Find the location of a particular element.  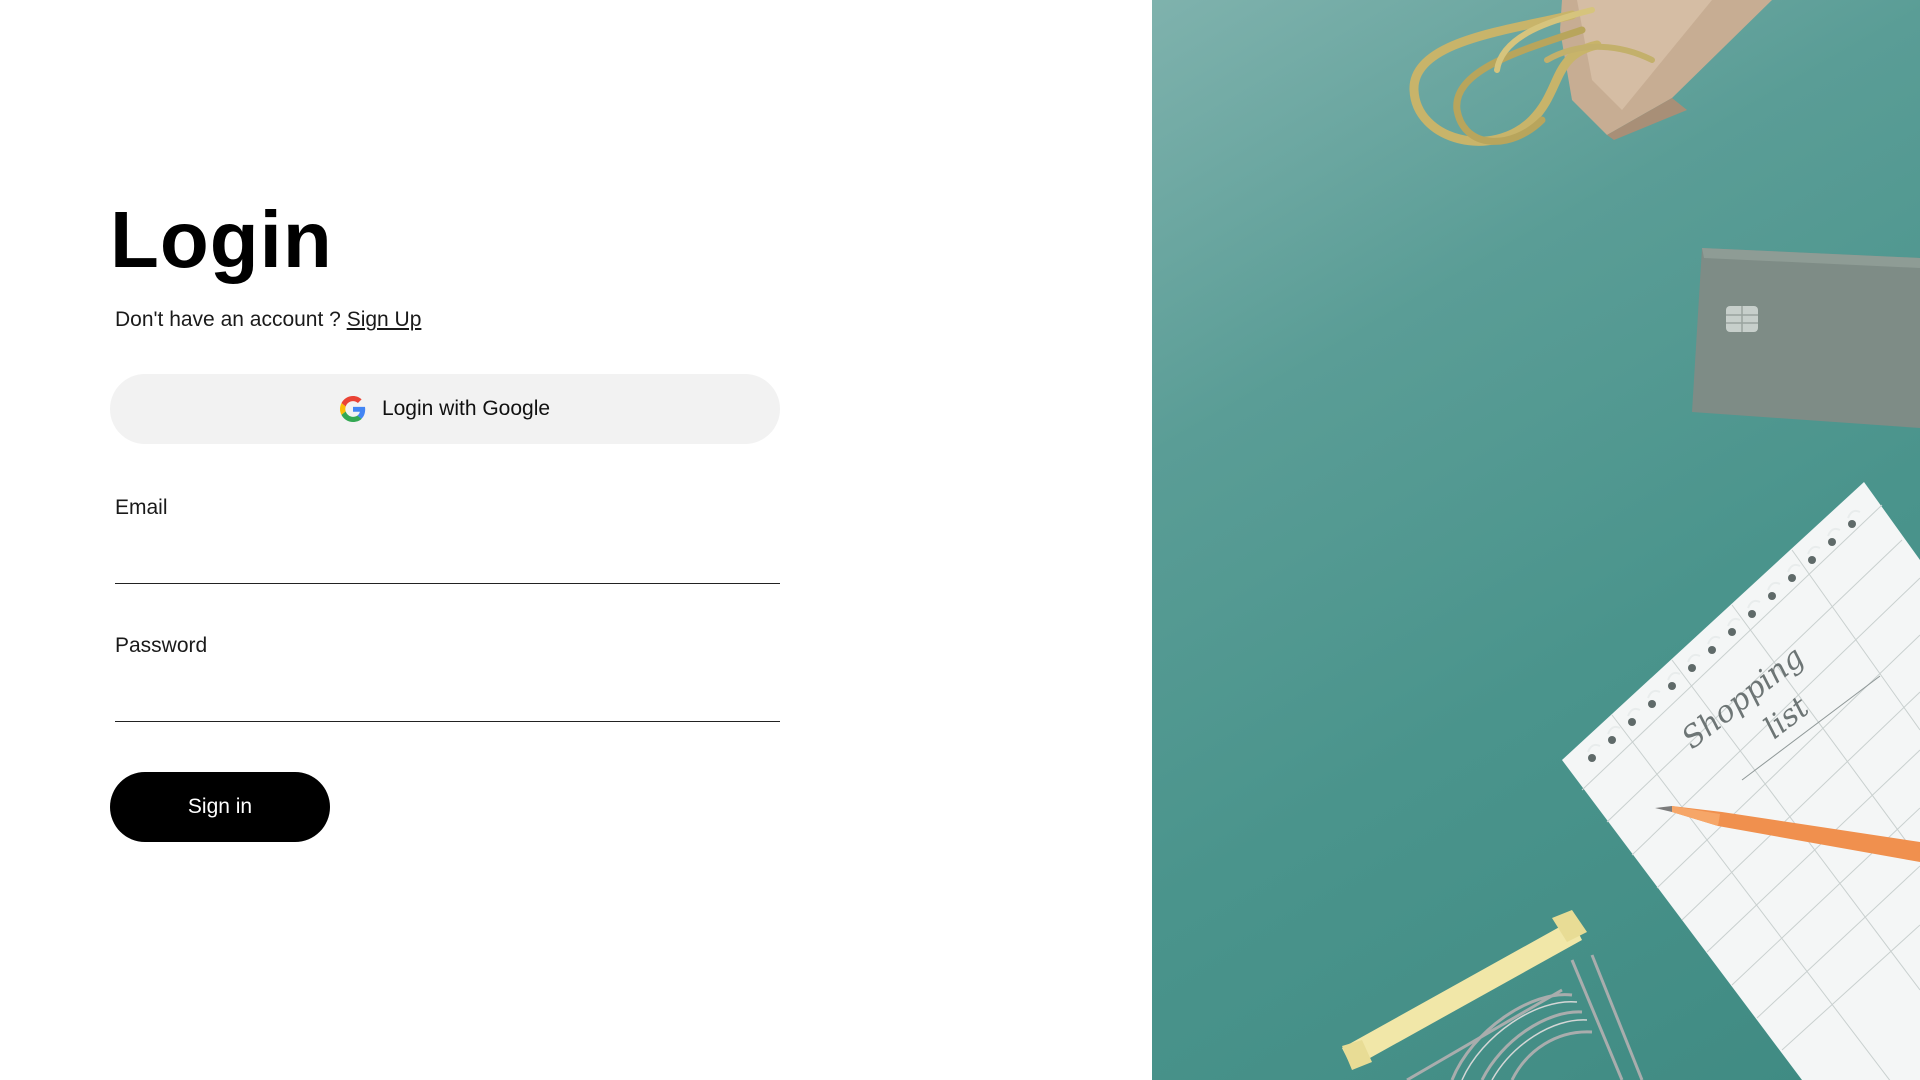

sign-in-button: Sign in is located at coordinates (220, 807).